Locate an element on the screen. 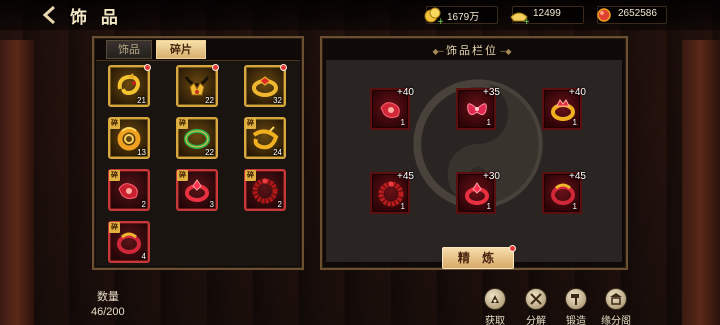 Image resolution: width=720 pixels, height=325 pixels. capacity-label: 数量 is located at coordinates (108, 296).